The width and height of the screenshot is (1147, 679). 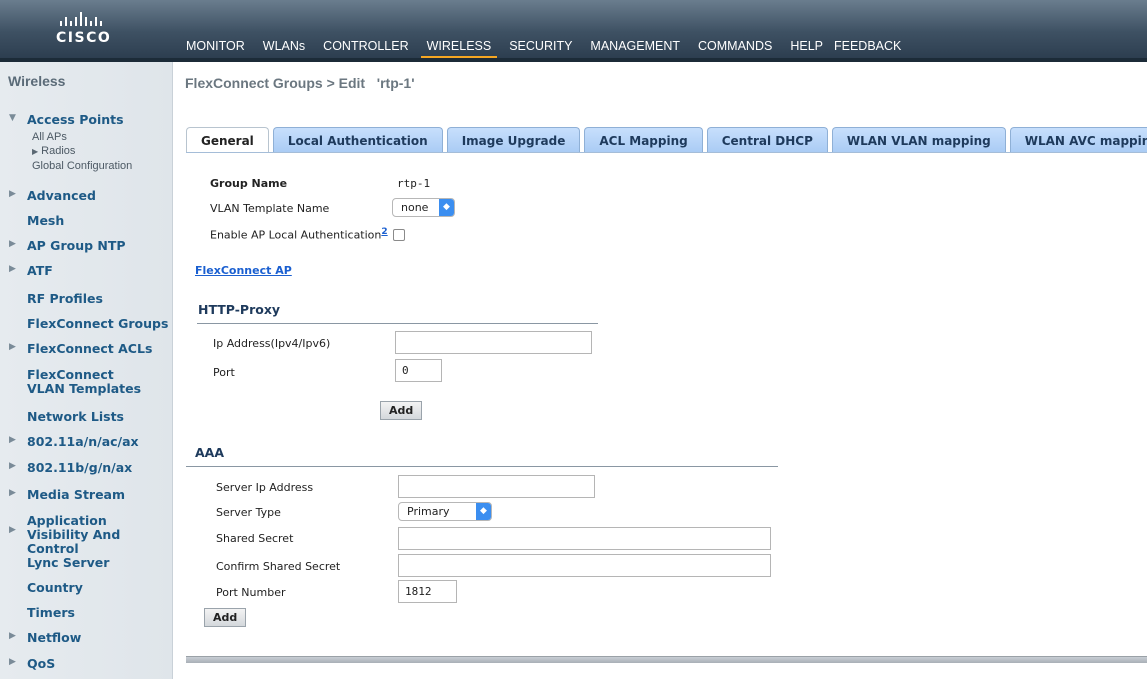 What do you see at coordinates (357, 140) in the screenshot?
I see `tab-local-authentication: Local Authentication` at bounding box center [357, 140].